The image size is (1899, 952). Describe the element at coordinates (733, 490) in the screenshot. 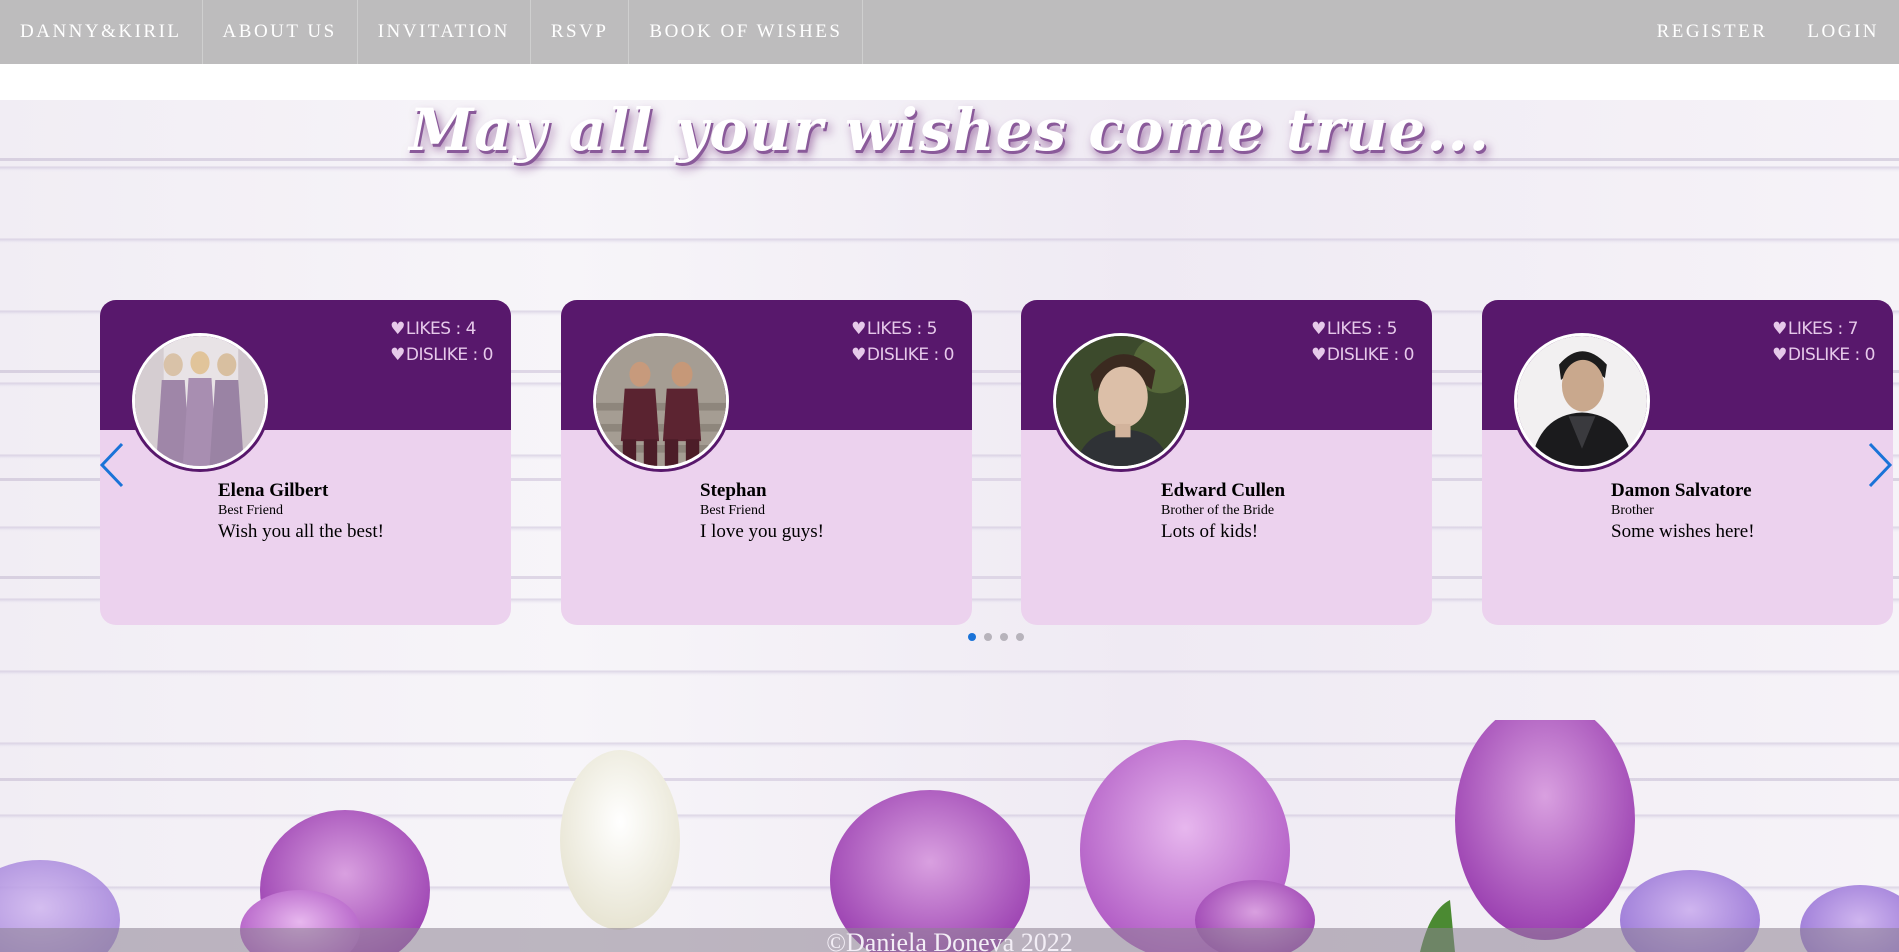

I see `card-name: Stephan` at that location.